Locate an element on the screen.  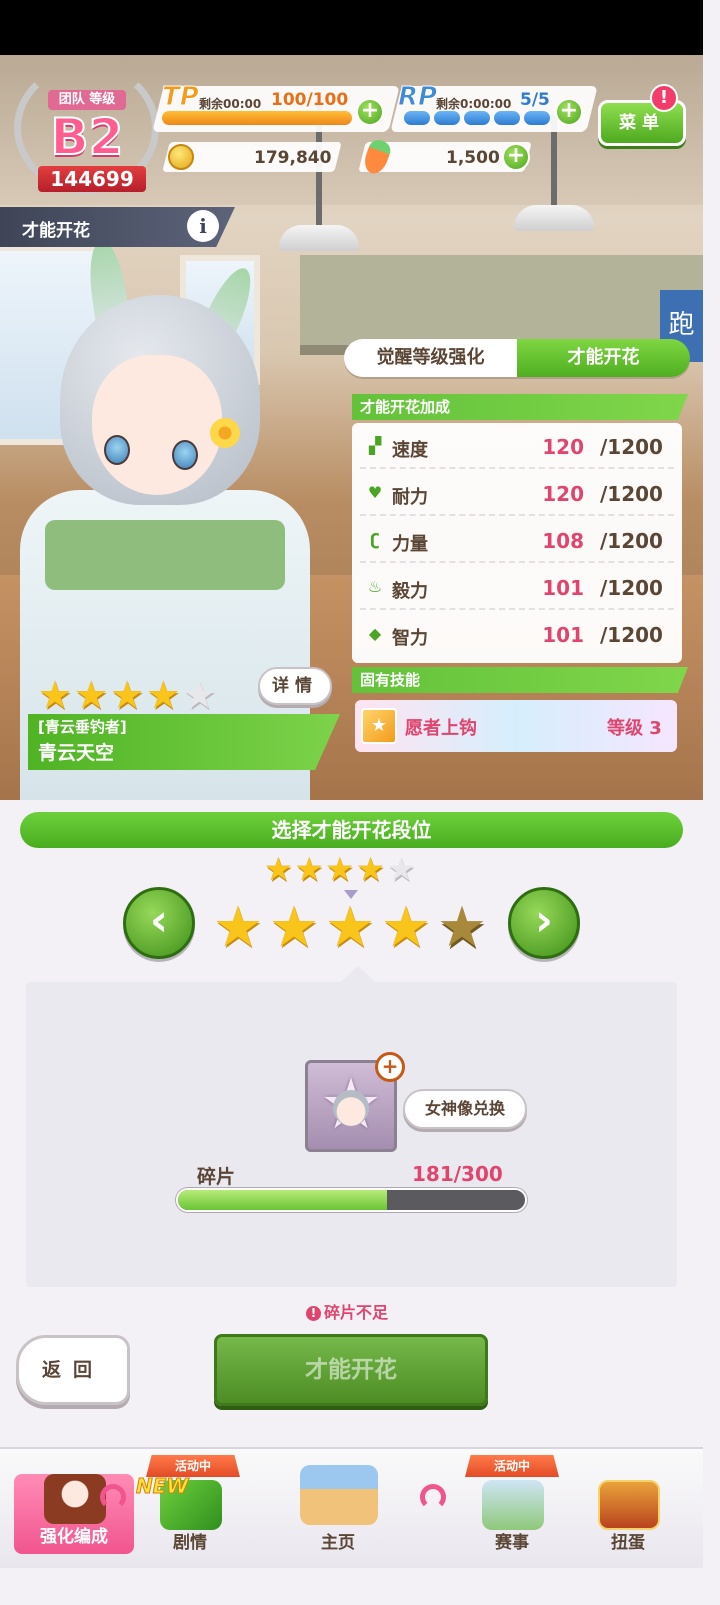
character-title: [青云垂钓者] is located at coordinates (82, 727).